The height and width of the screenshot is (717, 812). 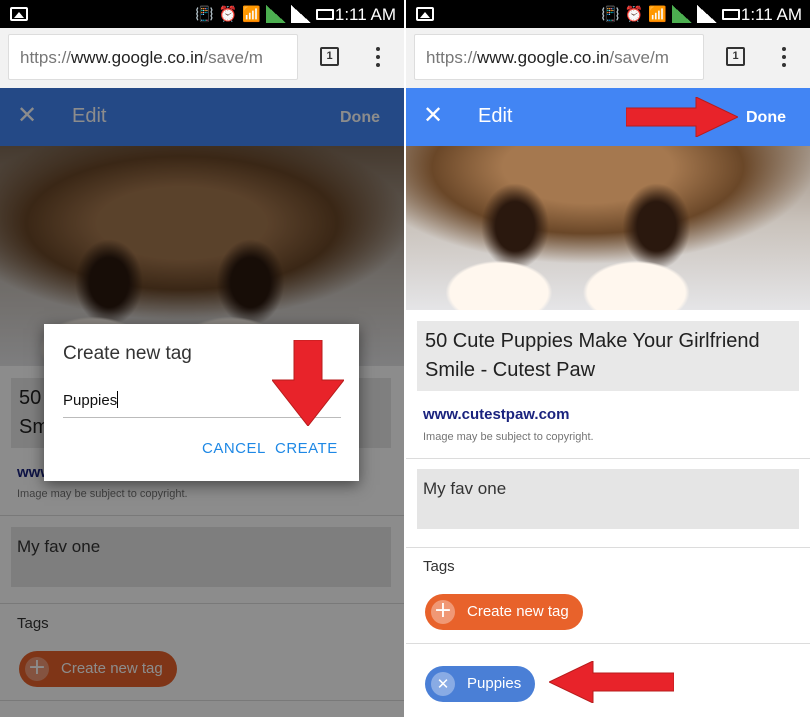 What do you see at coordinates (766, 118) in the screenshot?
I see `done-button: Done` at bounding box center [766, 118].